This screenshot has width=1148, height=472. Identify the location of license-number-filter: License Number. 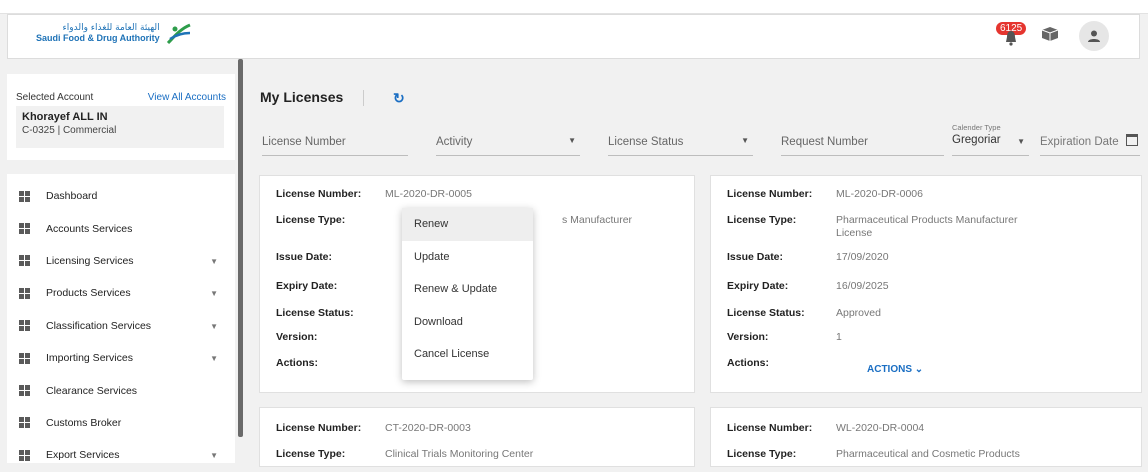
(335, 142).